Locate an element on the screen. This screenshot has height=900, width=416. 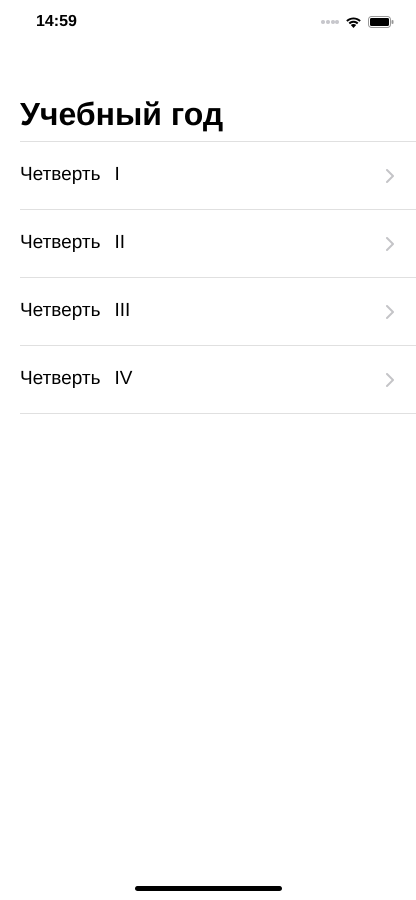
list-row: Четверть IV is located at coordinates (218, 380).